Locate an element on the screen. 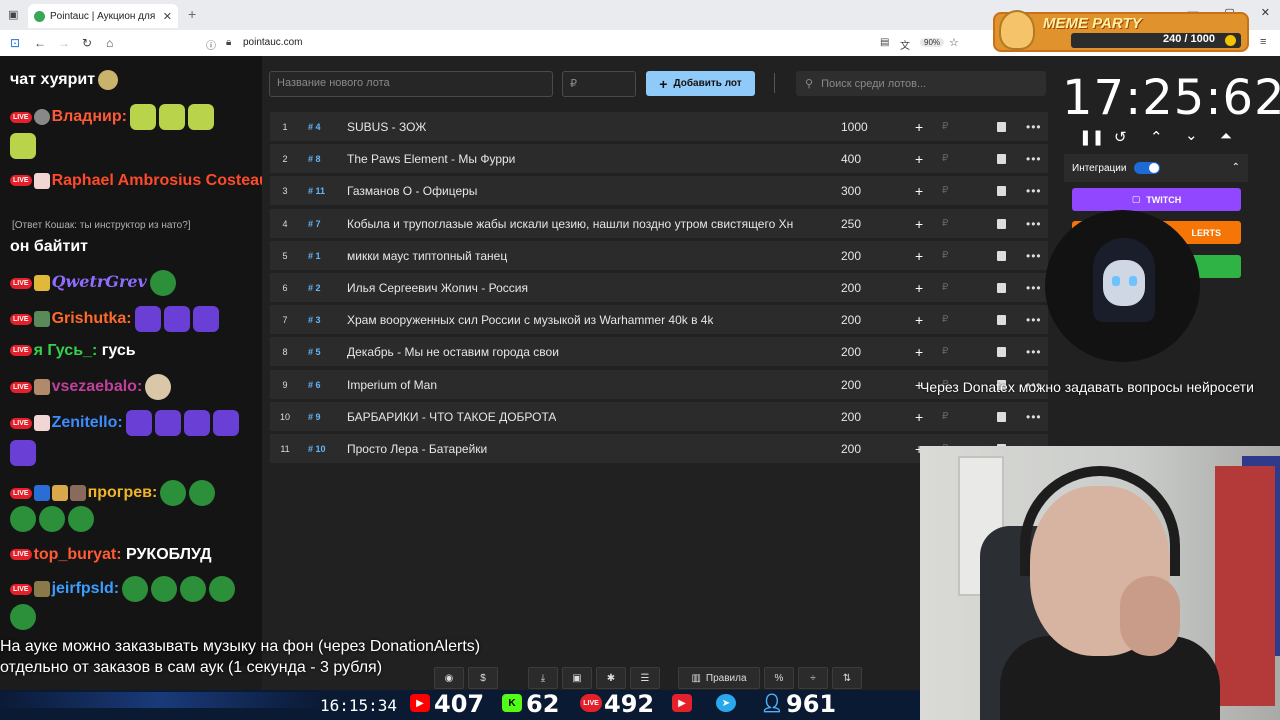 The height and width of the screenshot is (720, 1280). reset-icon: ↺ is located at coordinates (1120, 137).